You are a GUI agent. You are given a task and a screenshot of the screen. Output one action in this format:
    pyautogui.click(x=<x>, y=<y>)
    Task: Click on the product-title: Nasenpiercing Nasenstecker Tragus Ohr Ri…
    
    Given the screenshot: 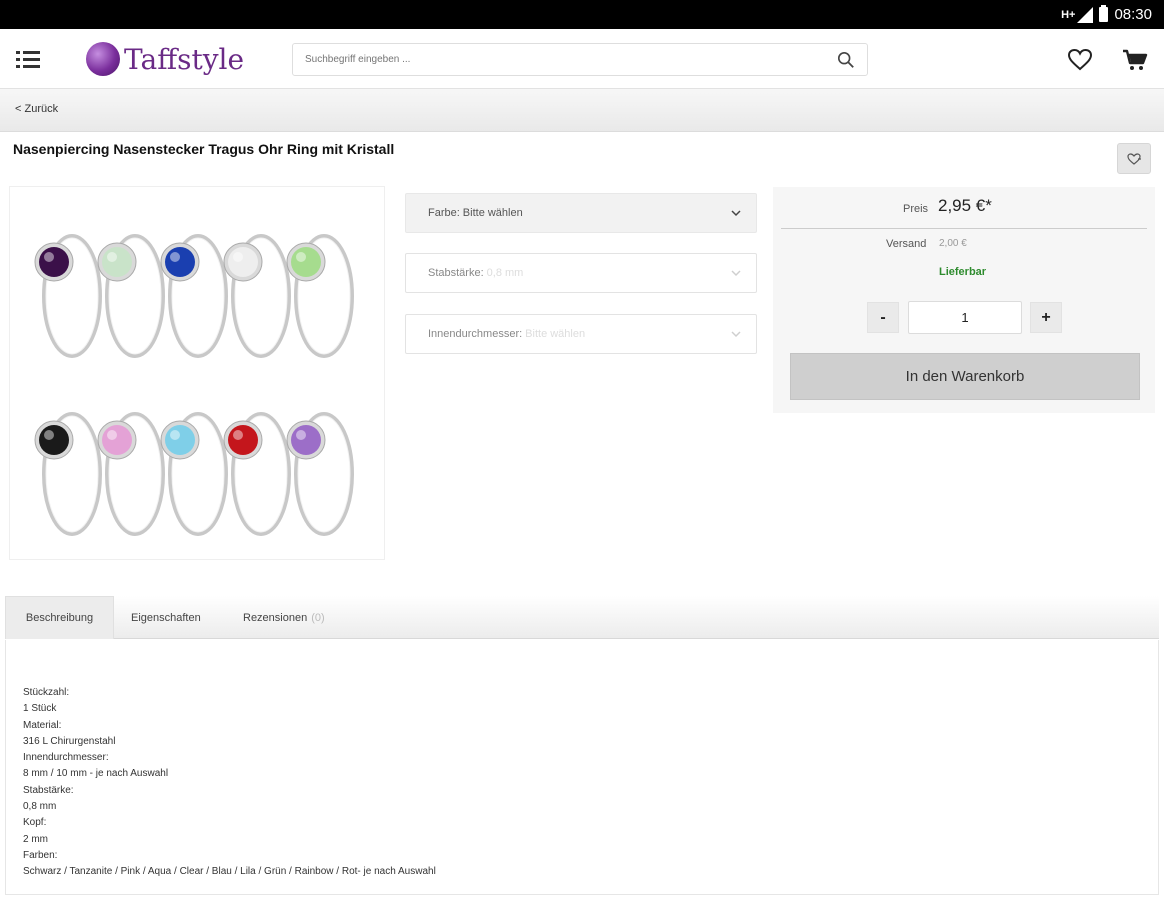 What is the action you would take?
    pyautogui.click(x=204, y=149)
    